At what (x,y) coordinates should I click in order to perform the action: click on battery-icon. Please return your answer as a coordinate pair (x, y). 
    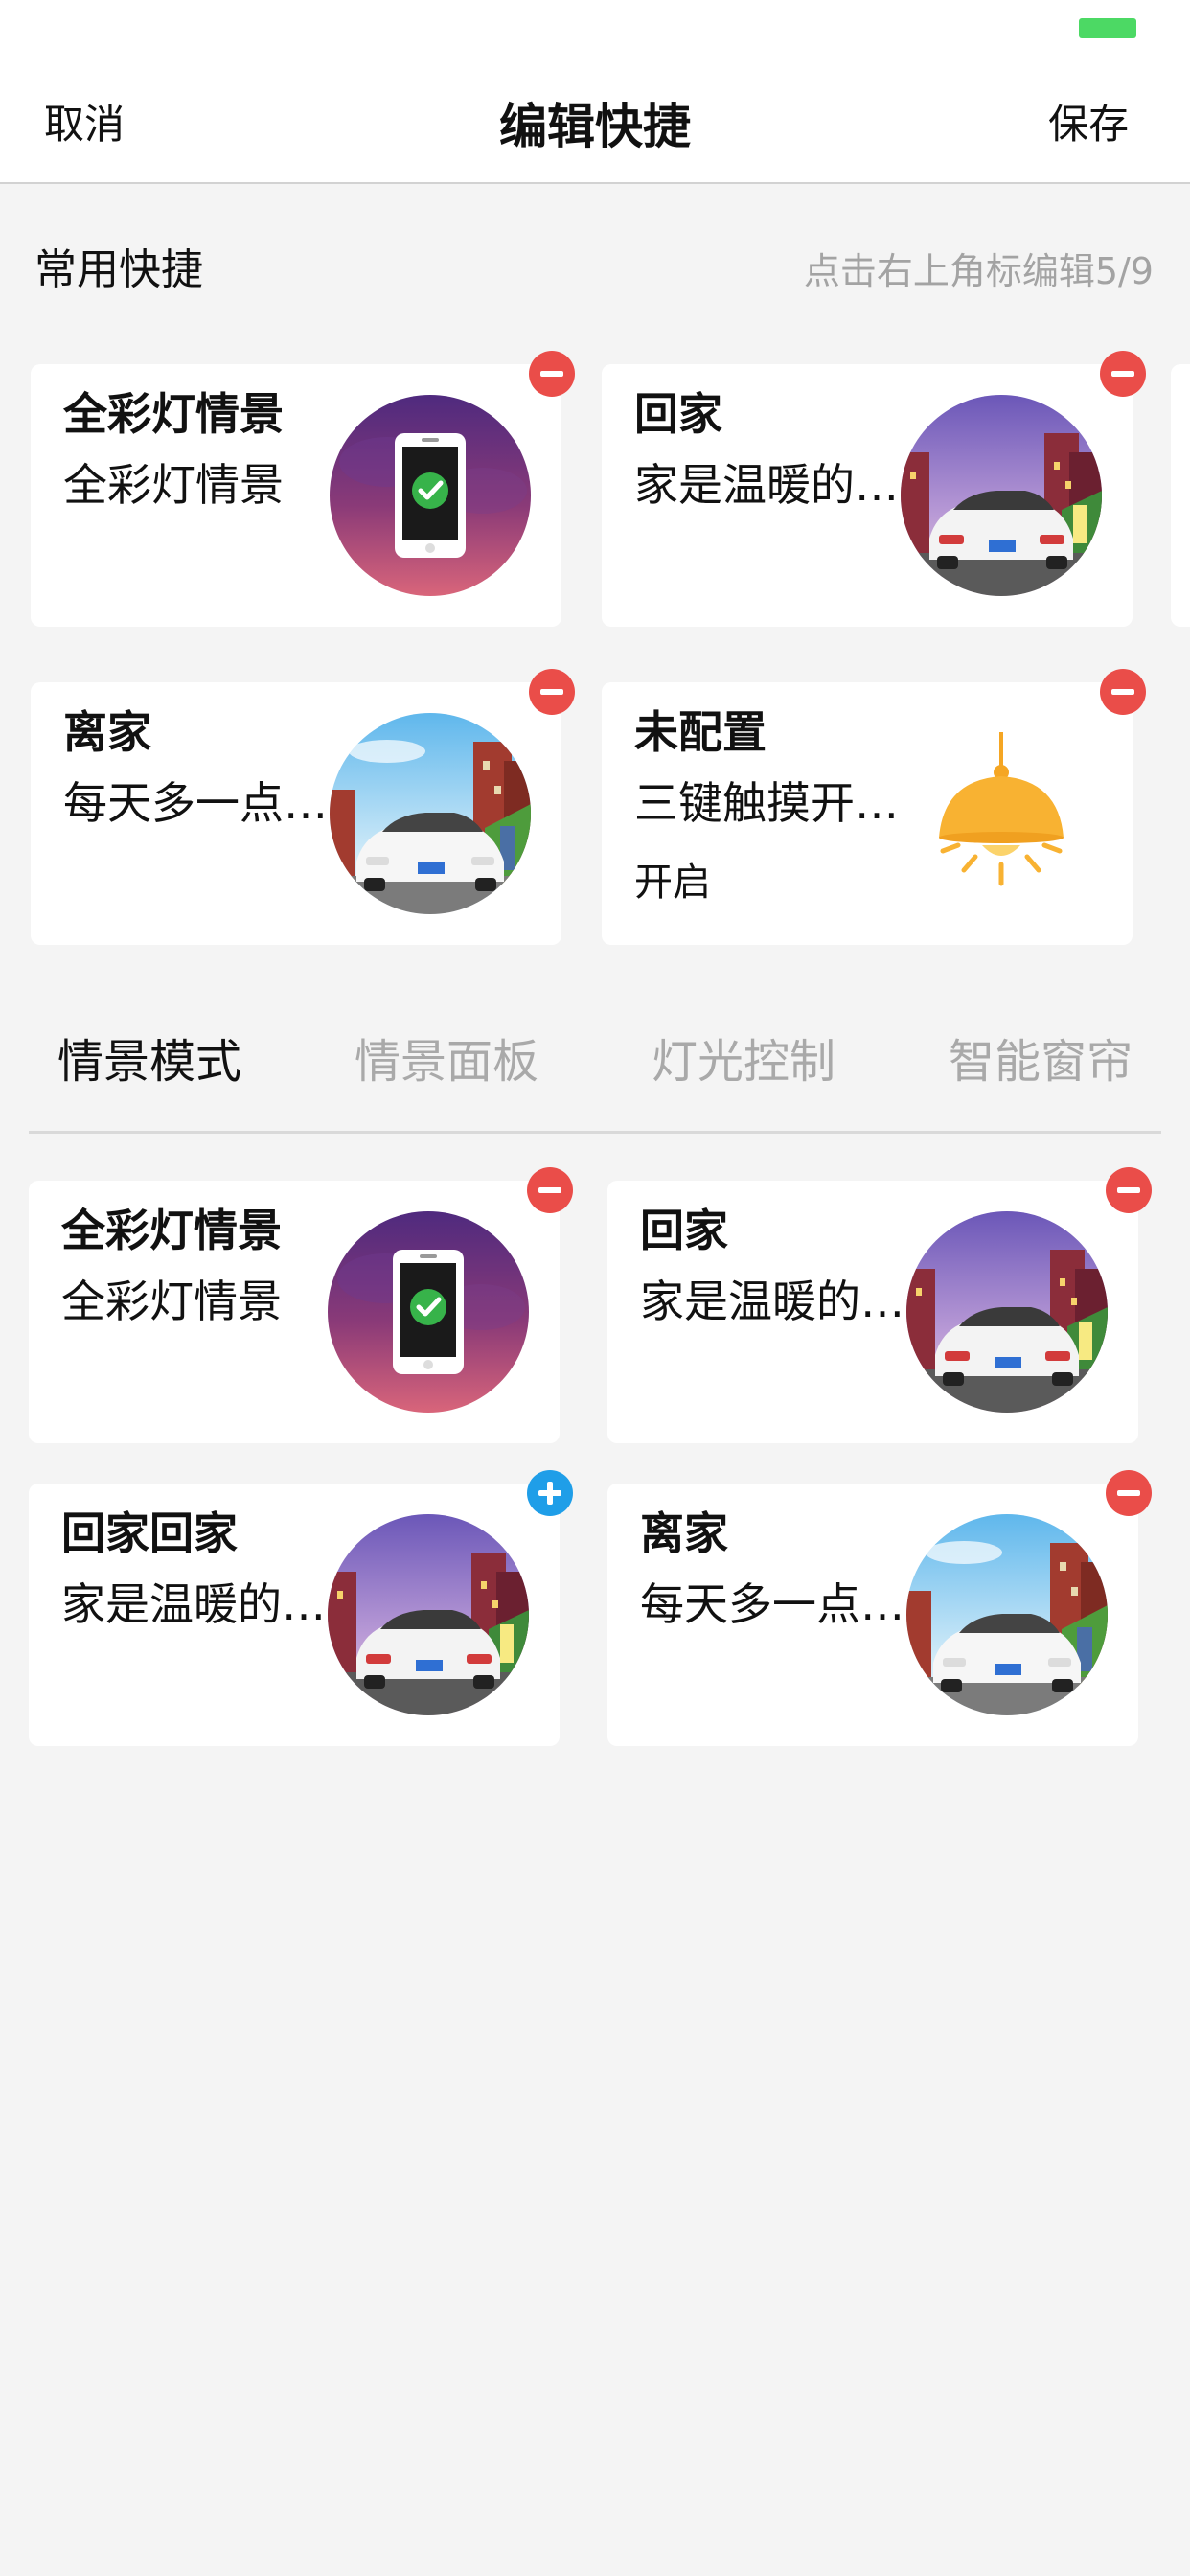
    Looking at the image, I should click on (1107, 28).